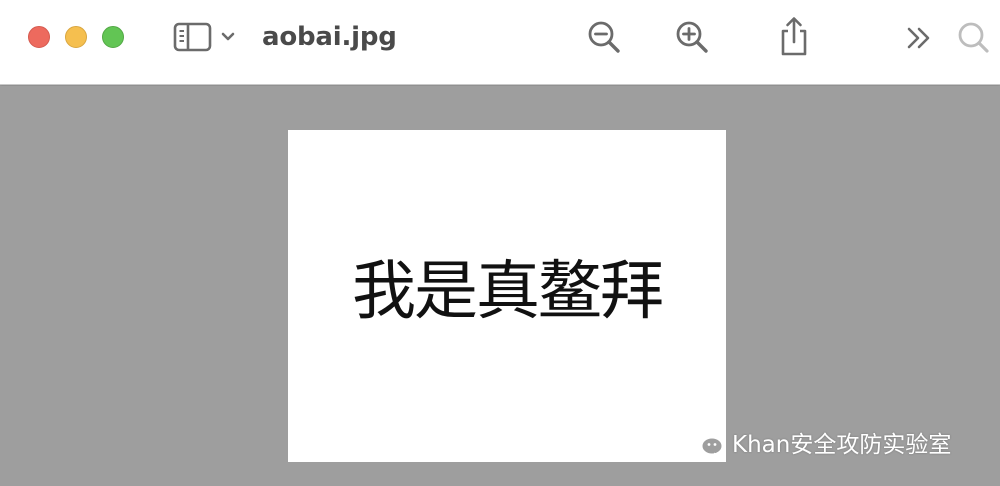 This screenshot has width=1000, height=486. What do you see at coordinates (228, 36) in the screenshot?
I see `chevron-down-icon` at bounding box center [228, 36].